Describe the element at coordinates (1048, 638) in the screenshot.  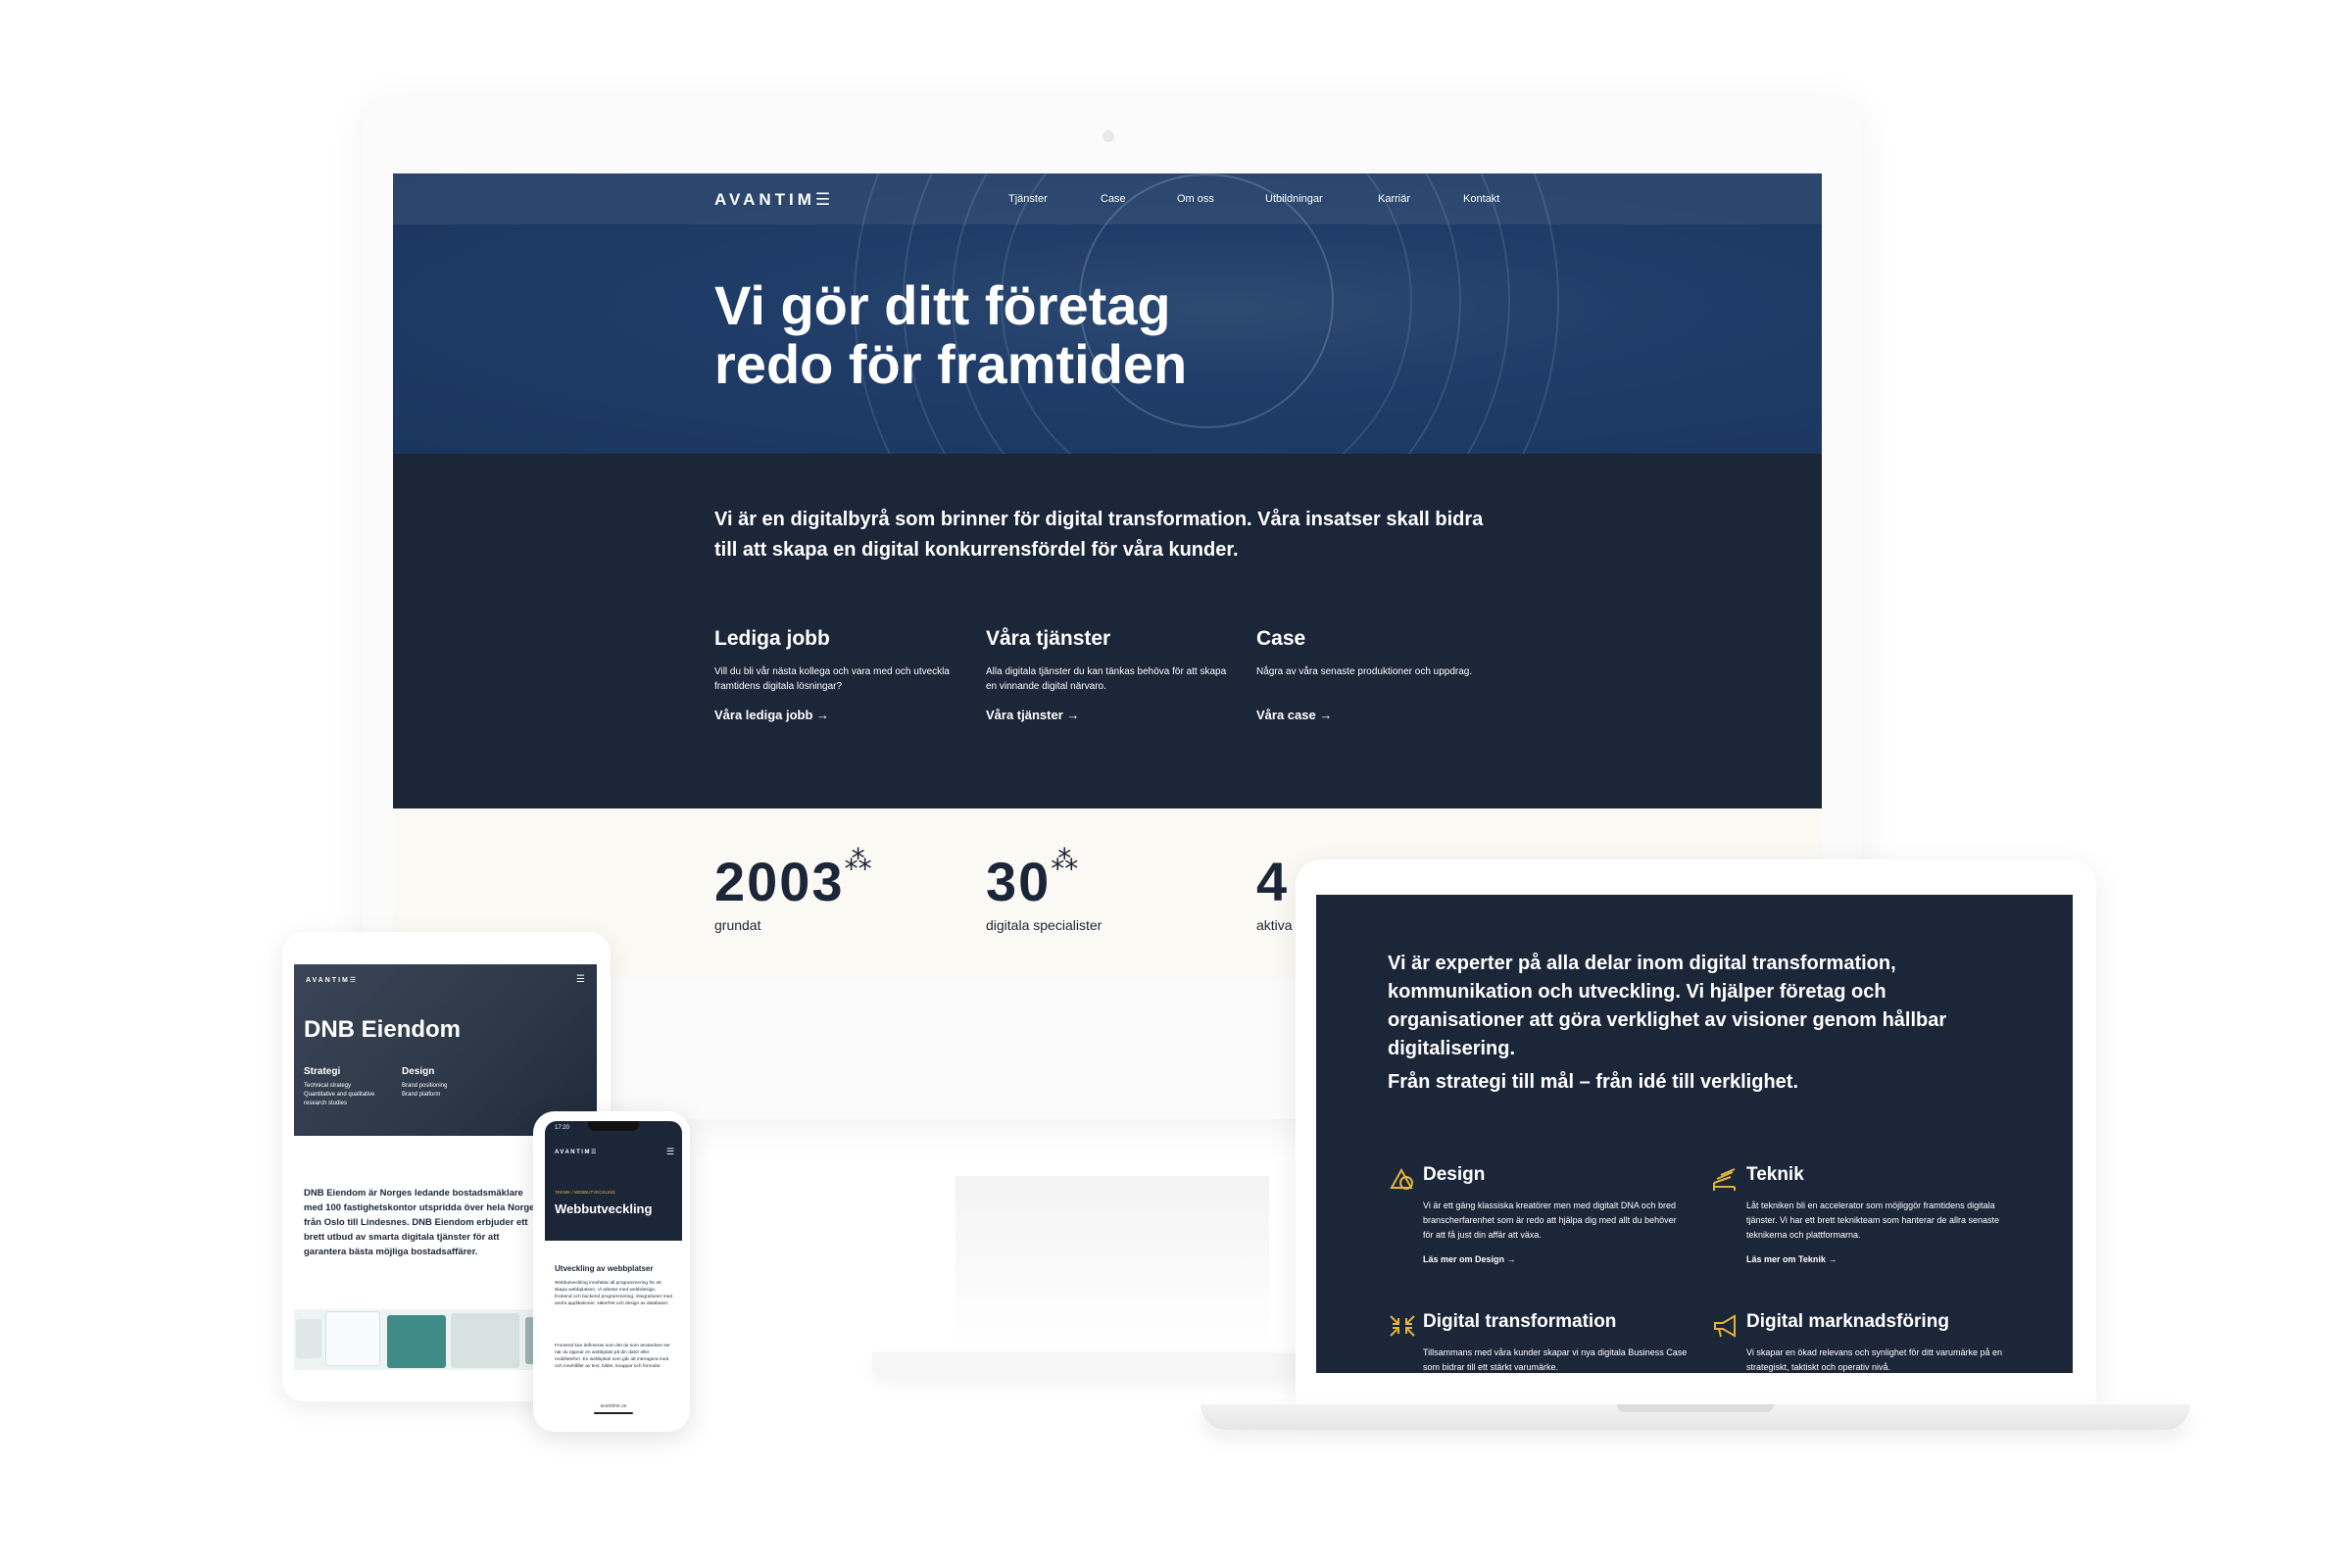
I see `column-title: Våra tjänster` at that location.